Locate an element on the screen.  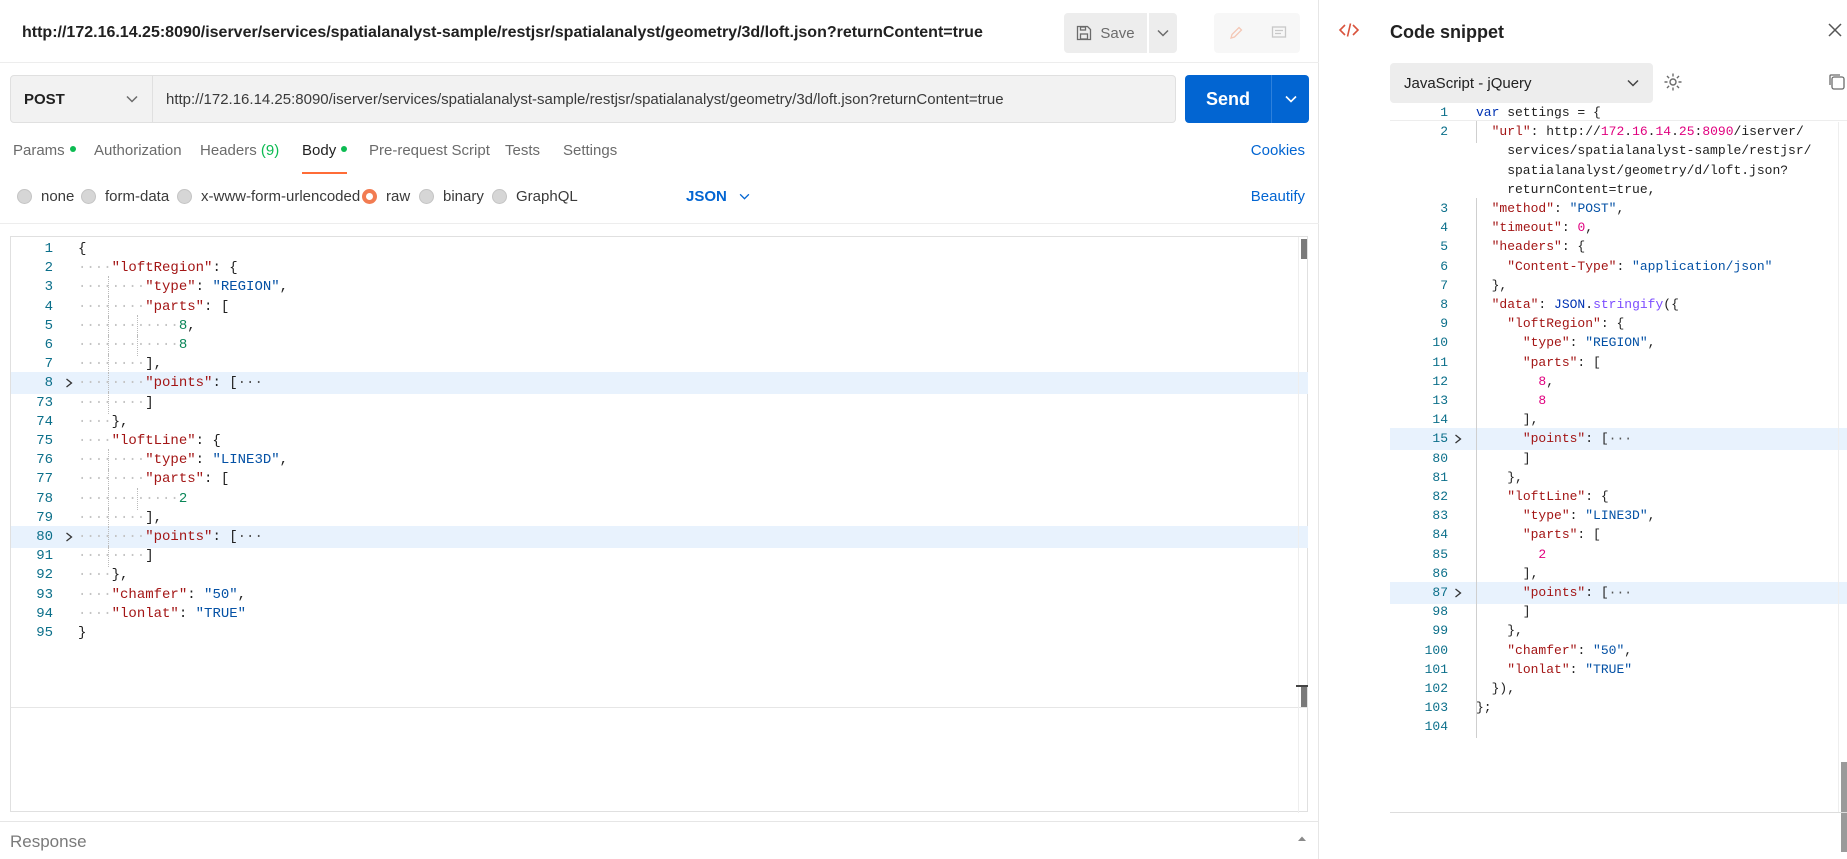
tab-headers: Headers (9) is located at coordinates (239, 155).